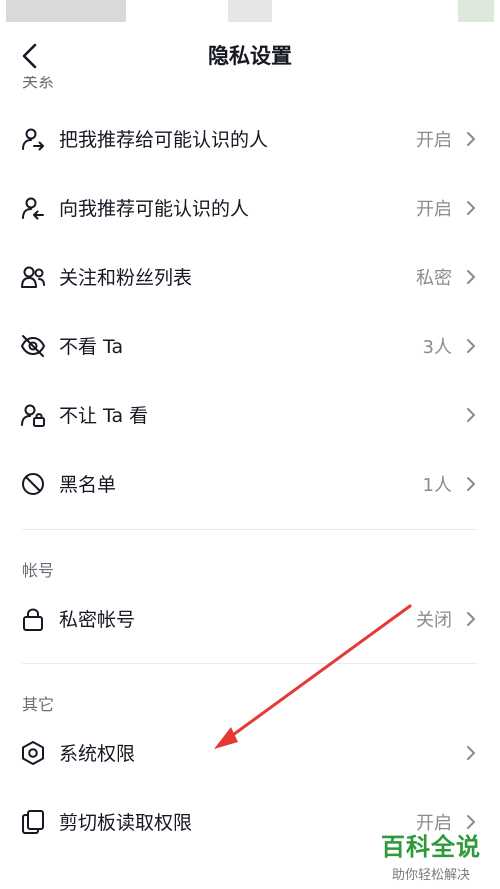  What do you see at coordinates (33, 484) in the screenshot?
I see `block-icon` at bounding box center [33, 484].